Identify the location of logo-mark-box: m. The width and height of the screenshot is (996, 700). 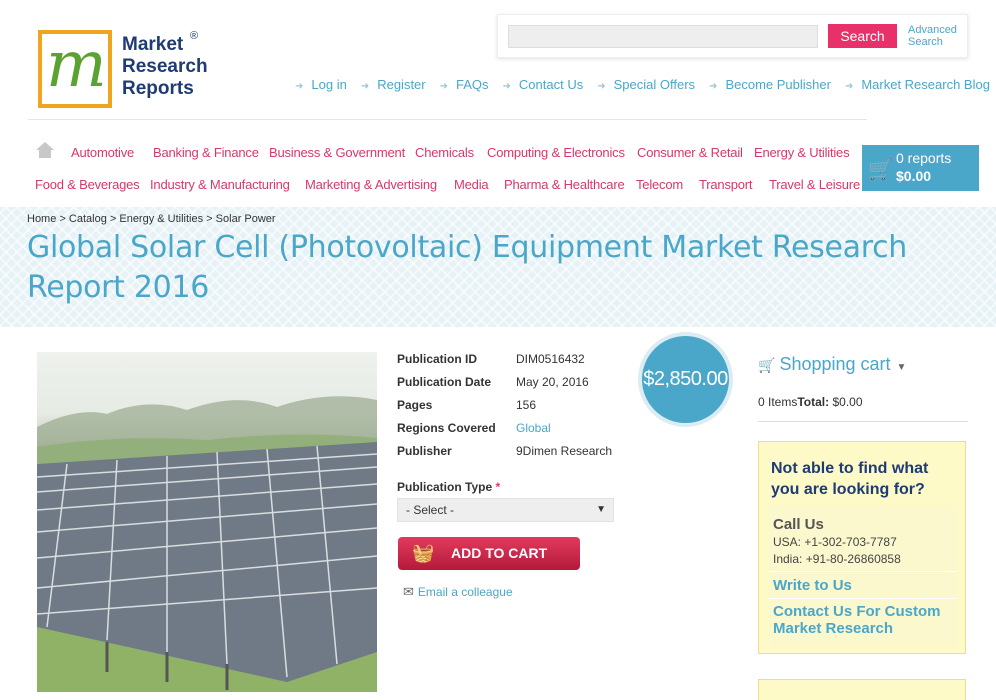
(75, 68).